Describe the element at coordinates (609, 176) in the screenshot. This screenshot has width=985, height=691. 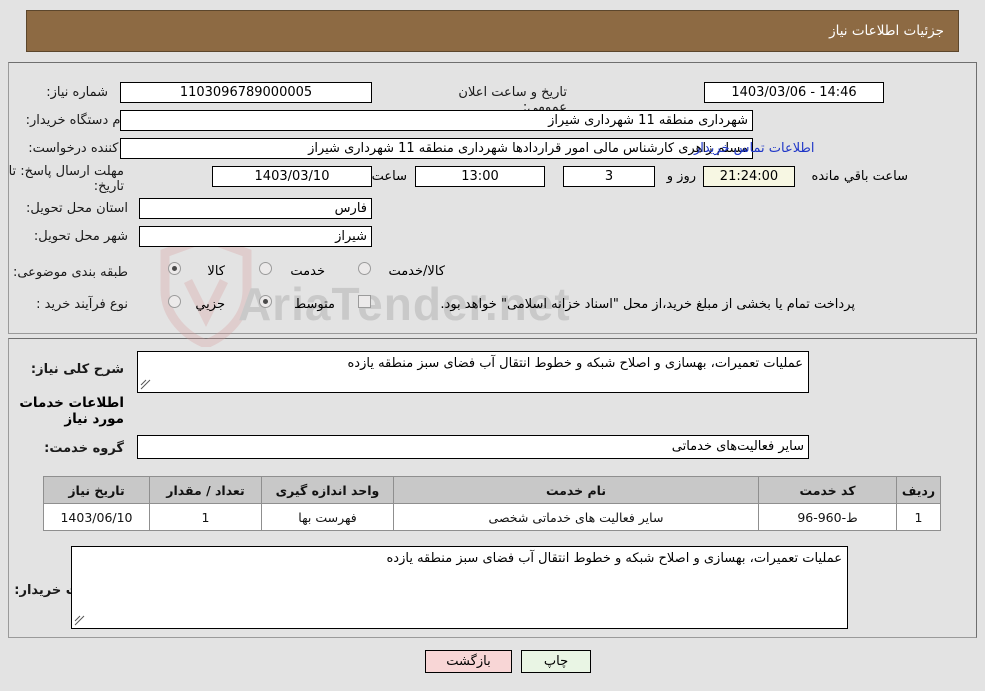
I see `deadline-days-value: 3` at that location.